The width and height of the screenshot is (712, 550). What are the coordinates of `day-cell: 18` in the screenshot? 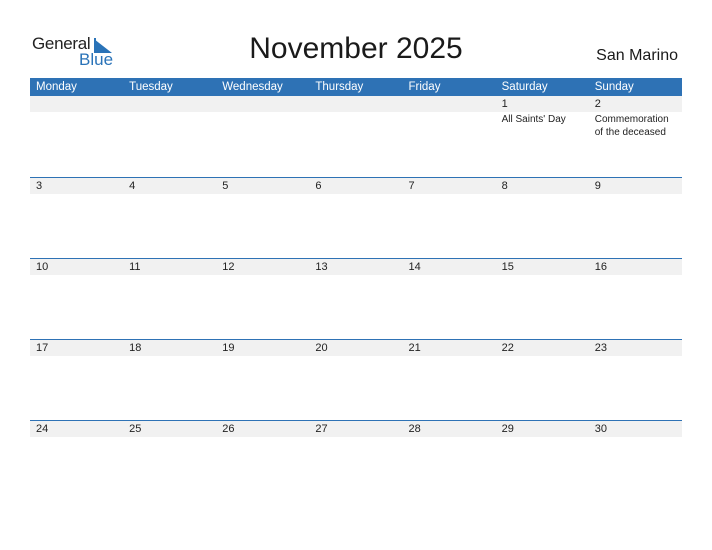 It's located at (169, 380).